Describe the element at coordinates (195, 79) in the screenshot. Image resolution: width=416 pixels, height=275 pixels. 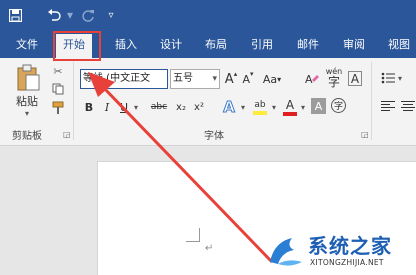
I see `font-size-combo: 五号 ▾` at that location.